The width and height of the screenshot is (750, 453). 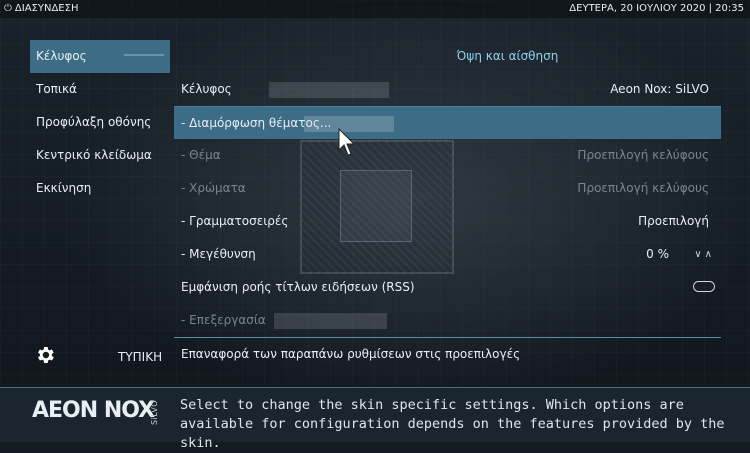 What do you see at coordinates (447, 221) in the screenshot?
I see `setting-row-fonts: - Γραμματοσειρές Προεπιλογή` at bounding box center [447, 221].